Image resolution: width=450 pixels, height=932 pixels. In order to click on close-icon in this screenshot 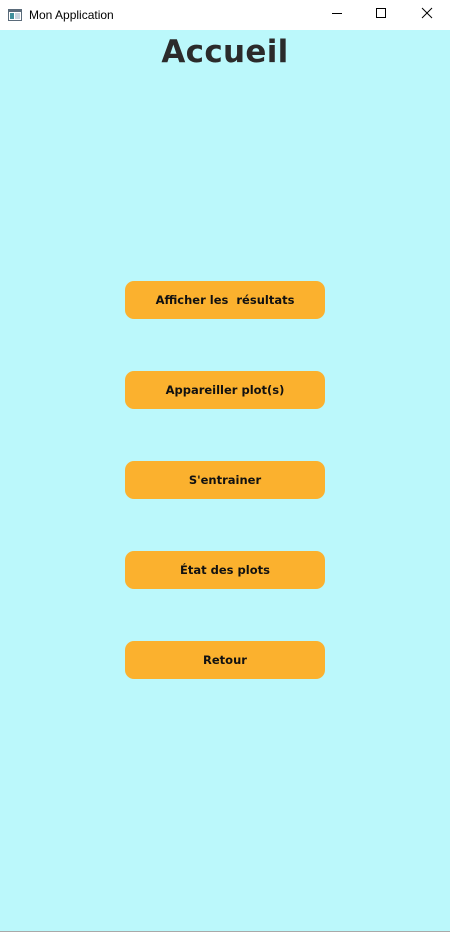, I will do `click(427, 15)`.